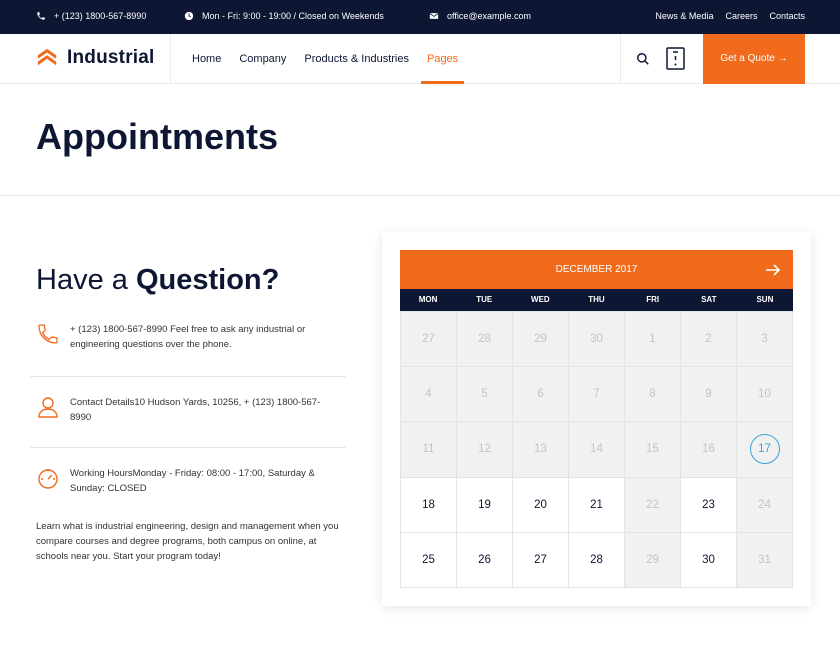  I want to click on calendar-day: 11, so click(429, 450).